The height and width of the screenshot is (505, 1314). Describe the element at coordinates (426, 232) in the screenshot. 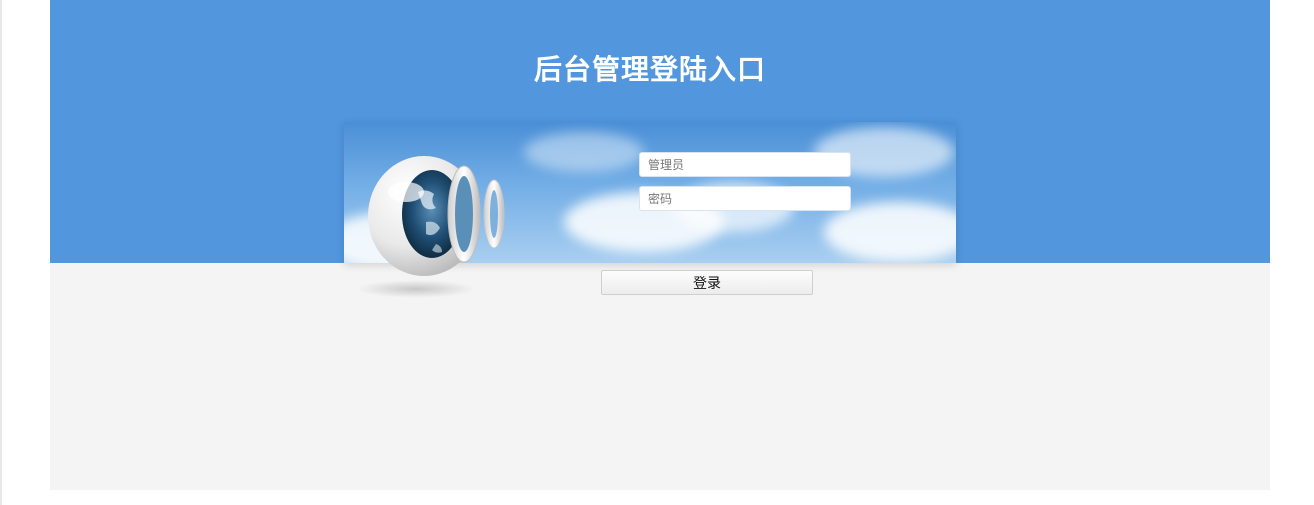

I see `globe-rings-icon` at that location.